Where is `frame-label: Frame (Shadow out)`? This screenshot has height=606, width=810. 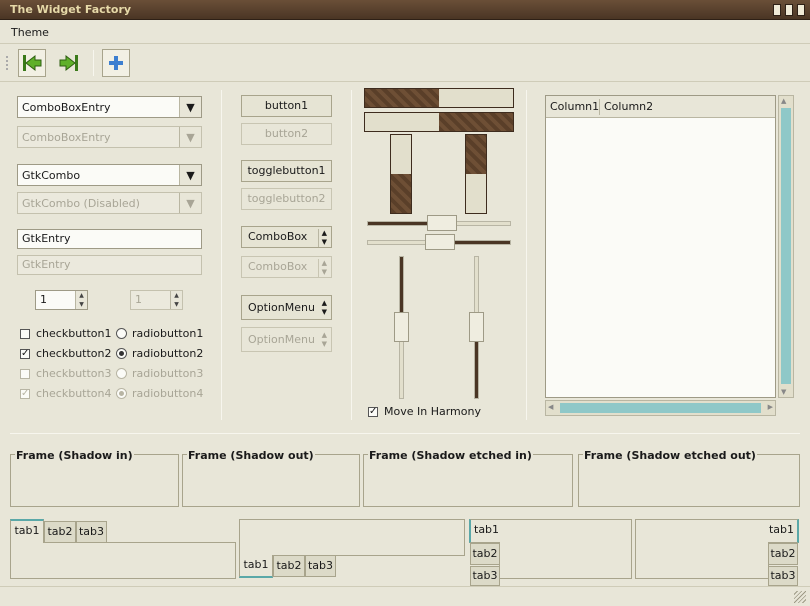 frame-label: Frame (Shadow out) is located at coordinates (251, 455).